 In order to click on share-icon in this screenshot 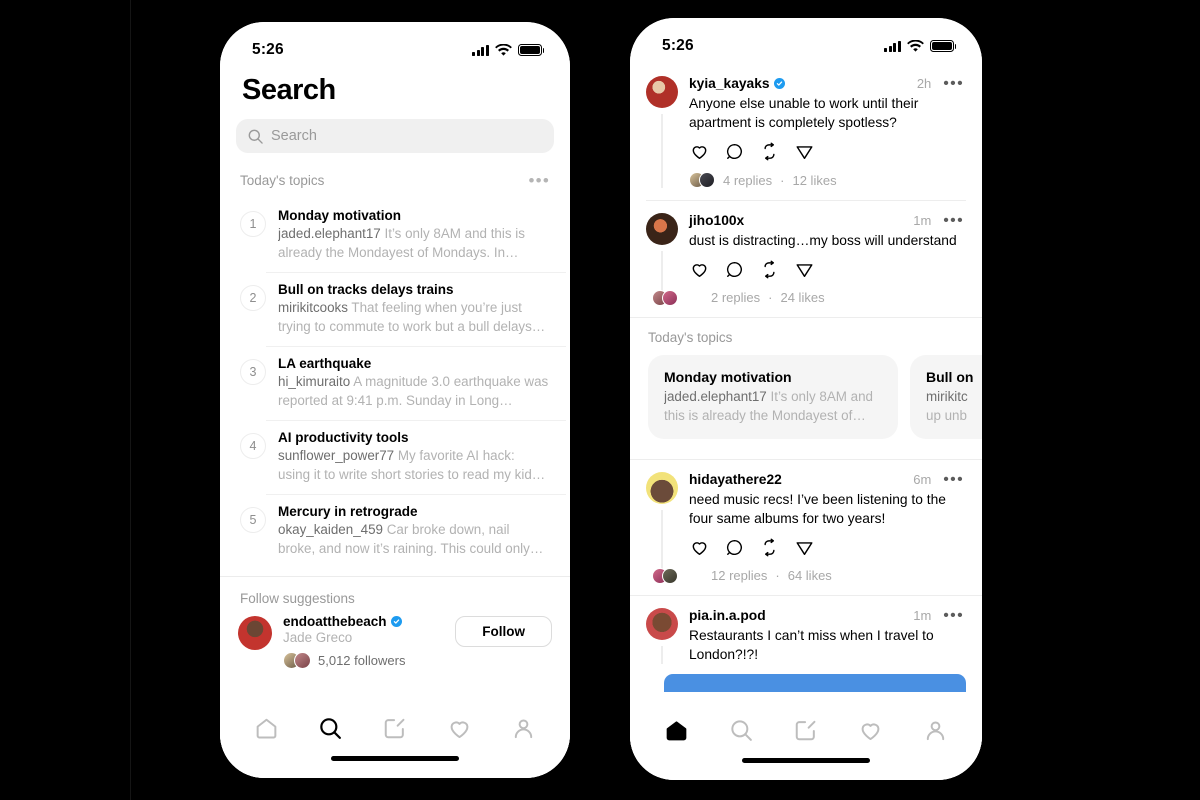, I will do `click(804, 549)`.